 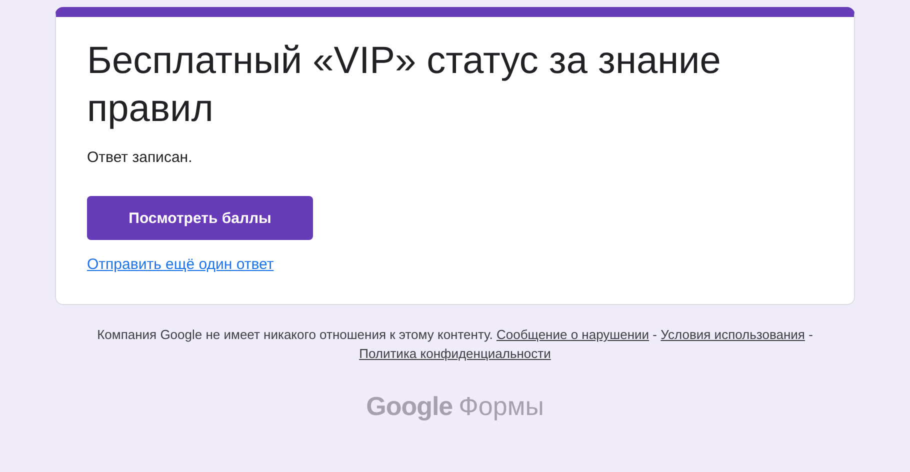 What do you see at coordinates (409, 406) in the screenshot?
I see `brand-logo: Google` at bounding box center [409, 406].